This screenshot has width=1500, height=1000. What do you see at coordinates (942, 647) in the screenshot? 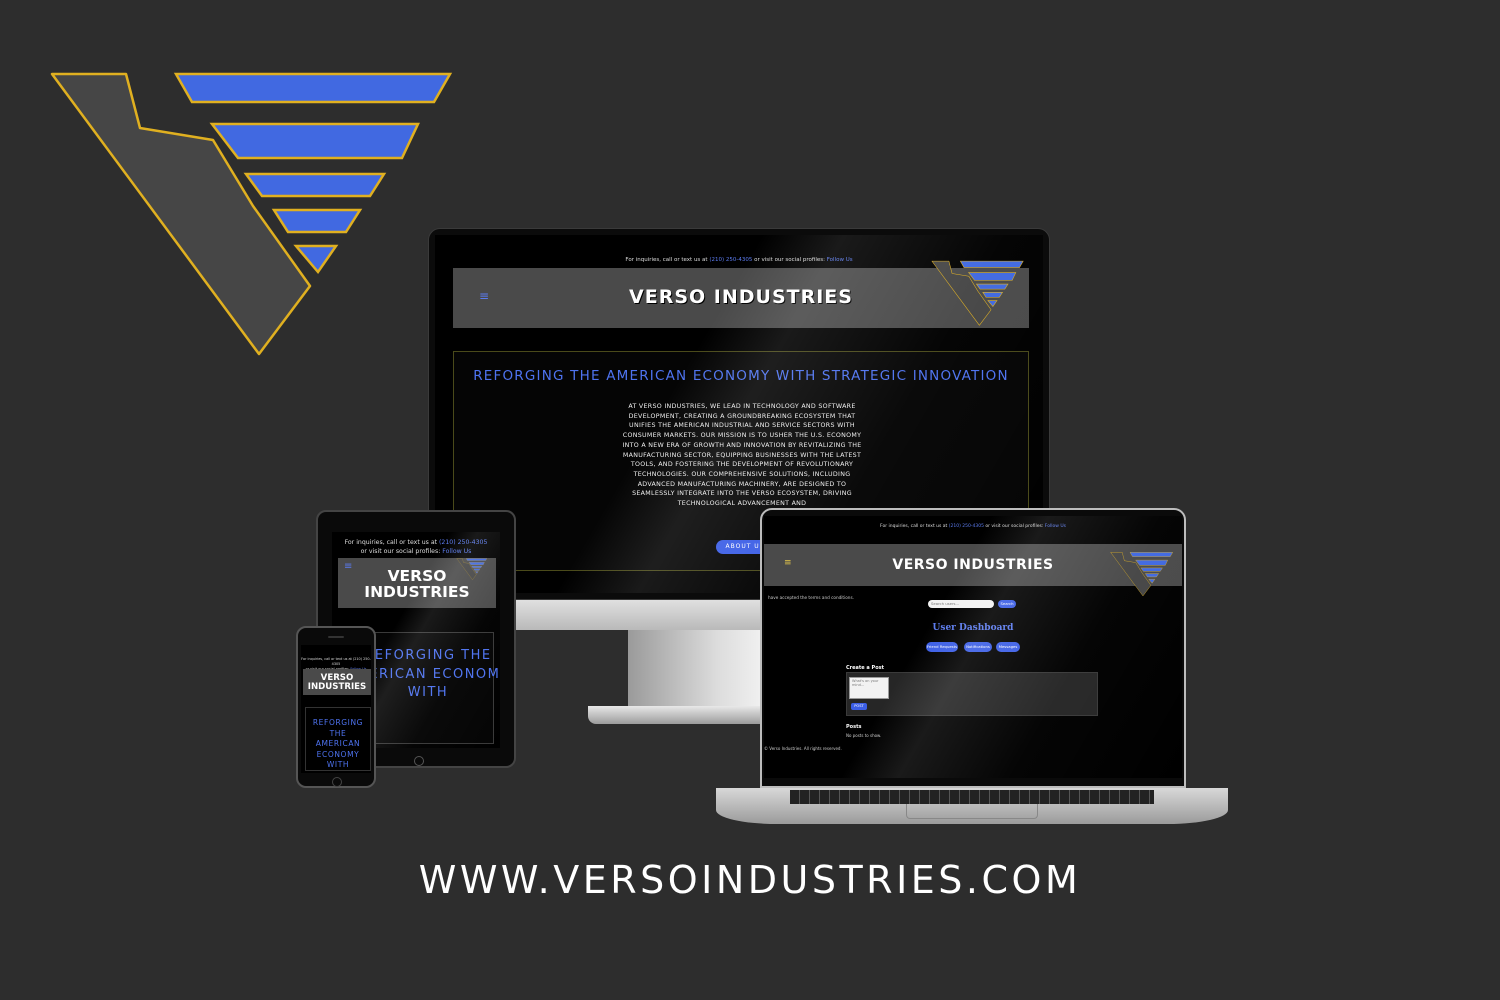
I see `friend-requests-button: Friend Requests` at bounding box center [942, 647].